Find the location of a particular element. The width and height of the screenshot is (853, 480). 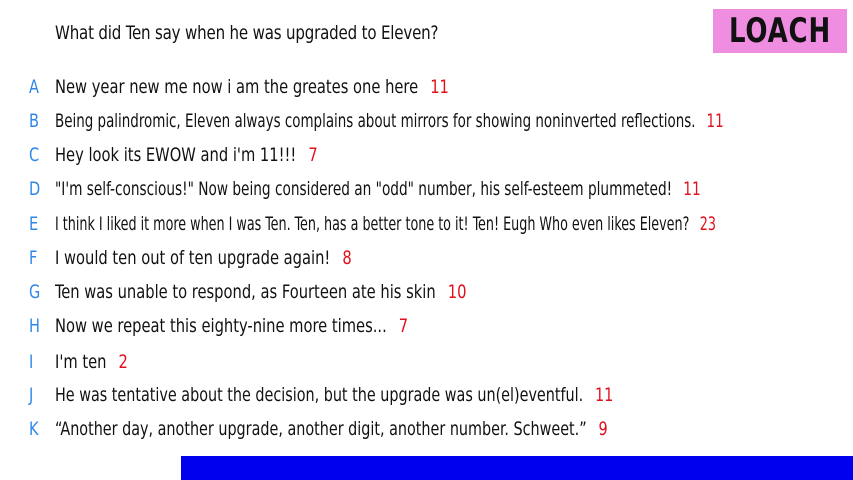

response-letter: E is located at coordinates (34, 224).